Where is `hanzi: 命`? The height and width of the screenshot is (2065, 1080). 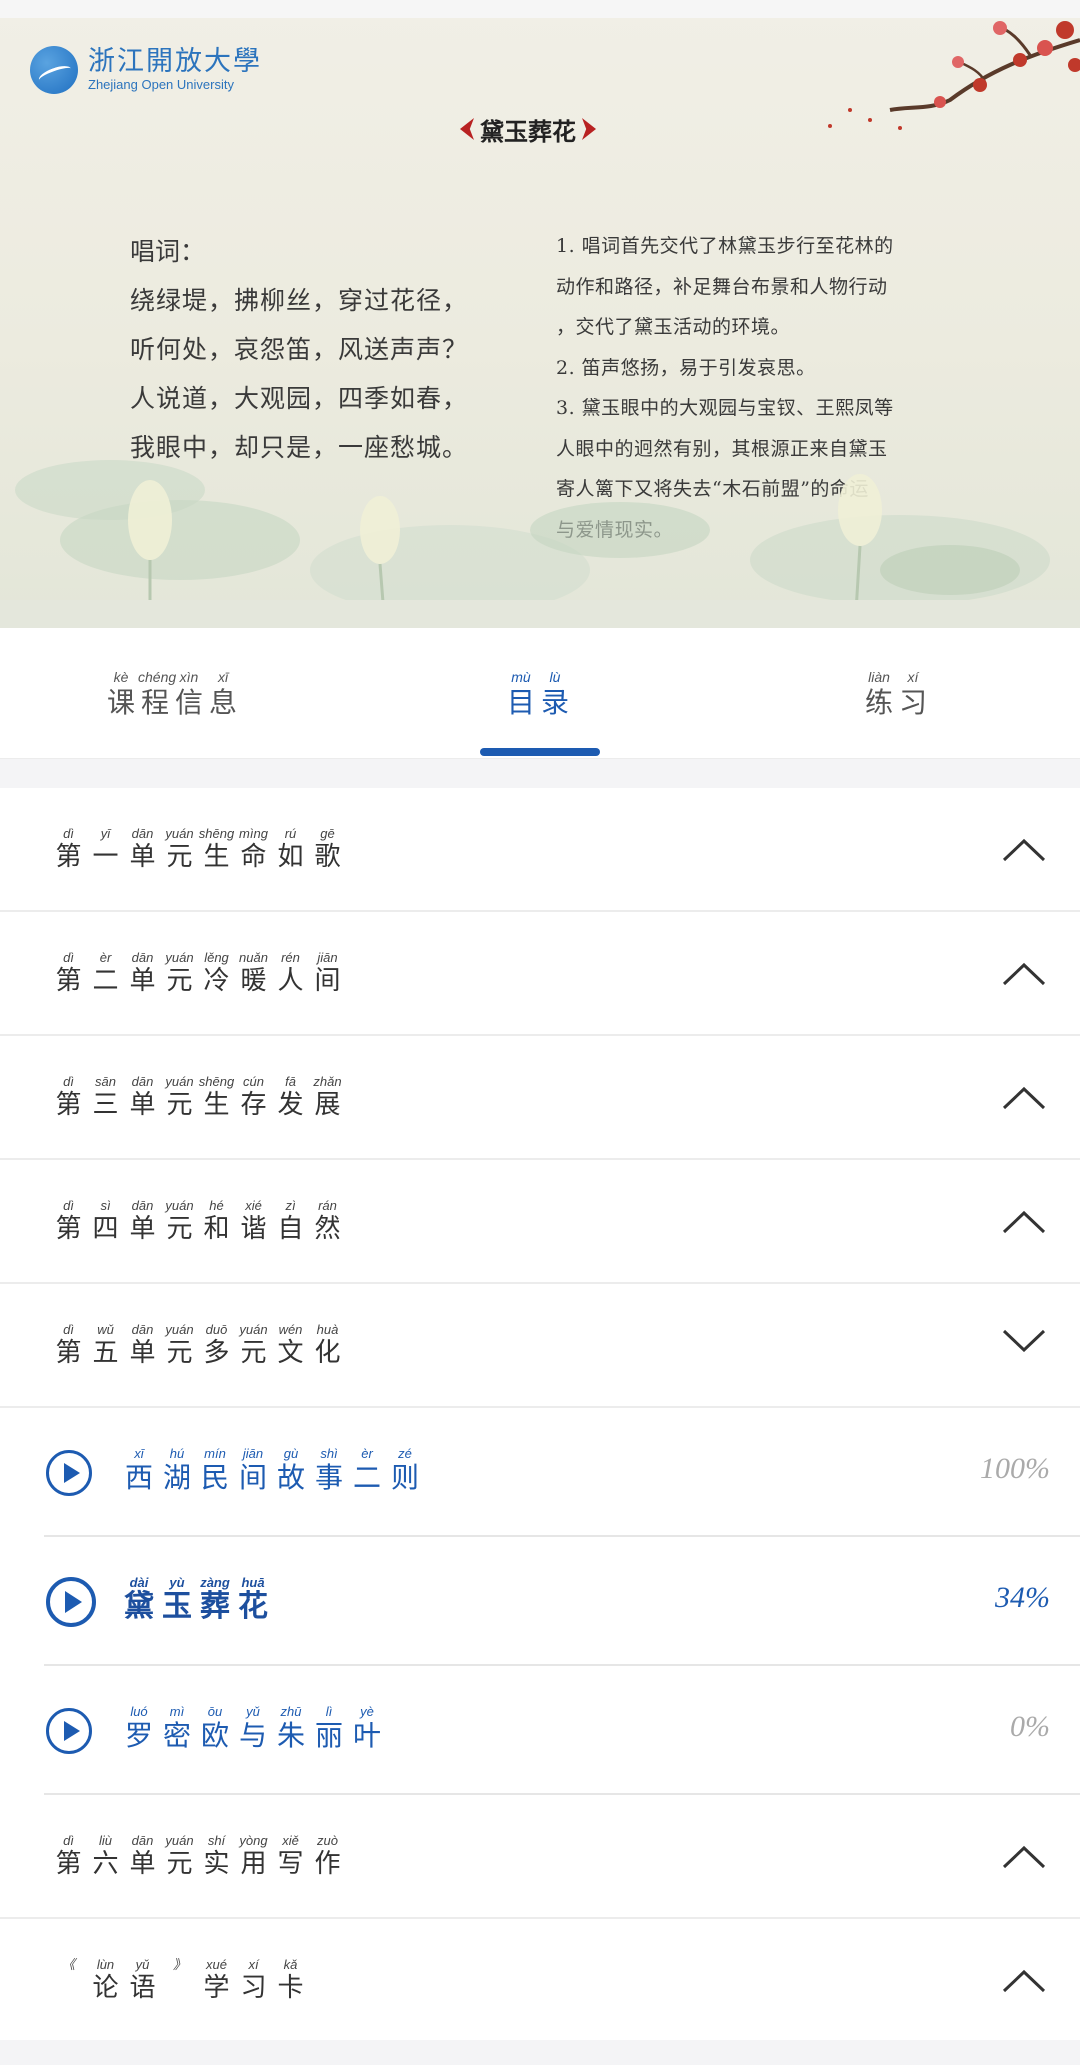 hanzi: 命 is located at coordinates (253, 857).